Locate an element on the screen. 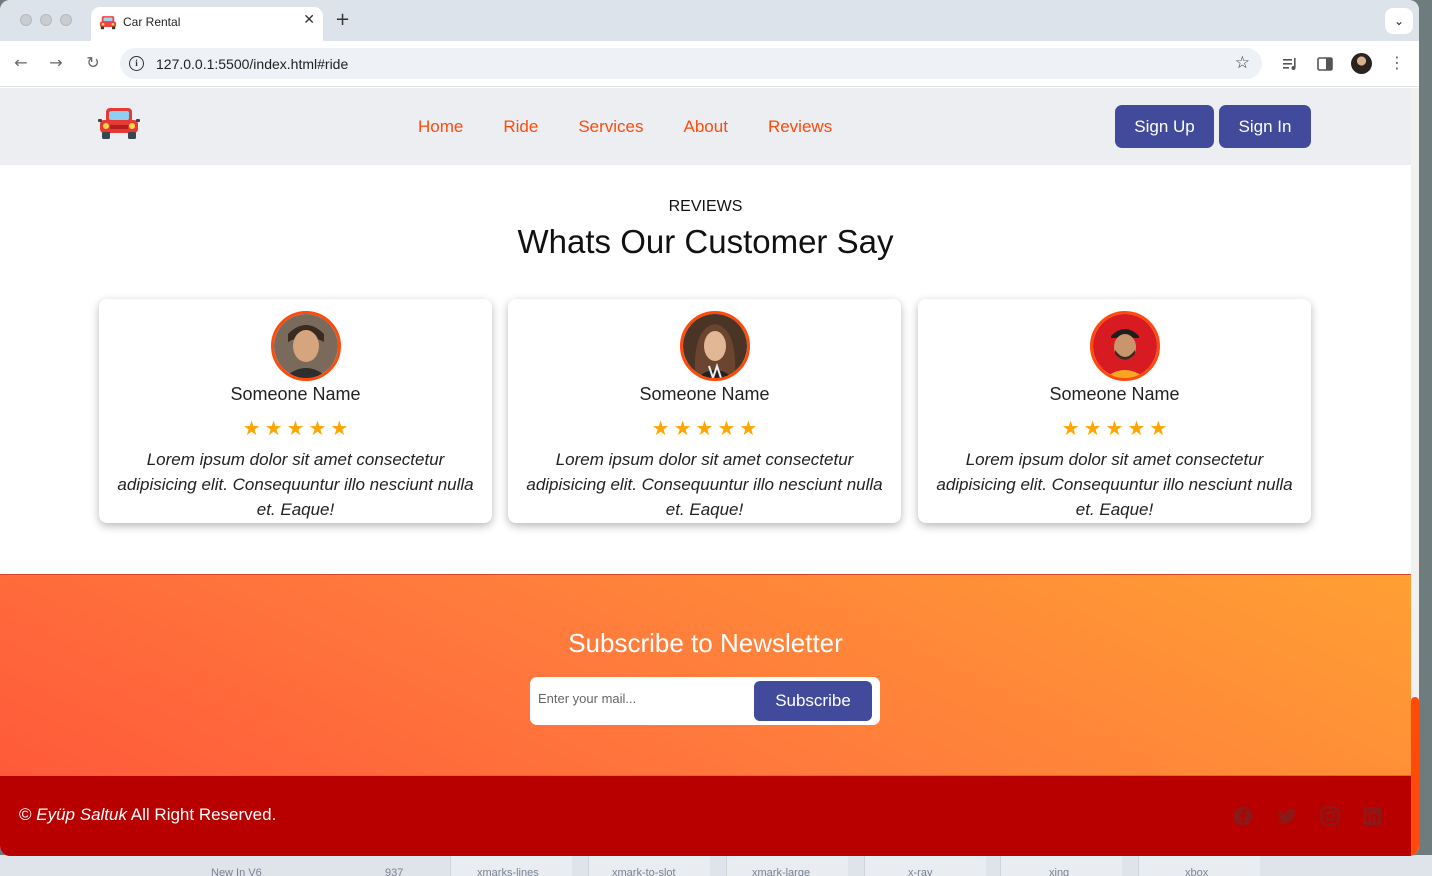 The image size is (1432, 876). tab-search-chevron-icon: ⌄ is located at coordinates (1399, 21).